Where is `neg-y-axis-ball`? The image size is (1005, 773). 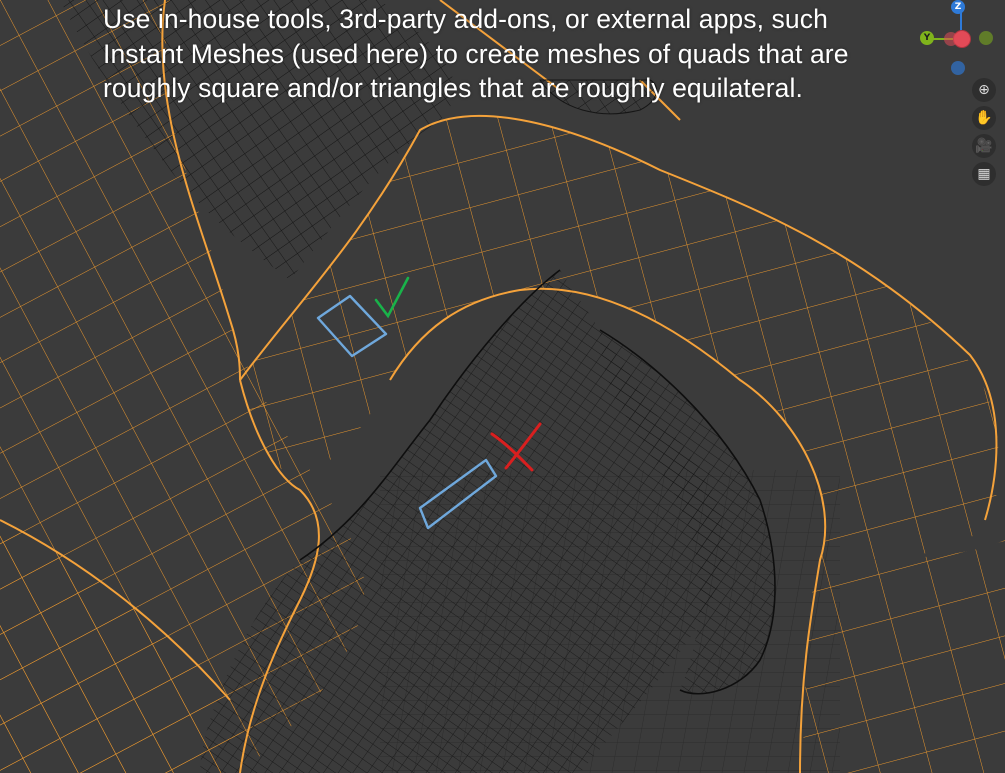
neg-y-axis-ball is located at coordinates (986, 38).